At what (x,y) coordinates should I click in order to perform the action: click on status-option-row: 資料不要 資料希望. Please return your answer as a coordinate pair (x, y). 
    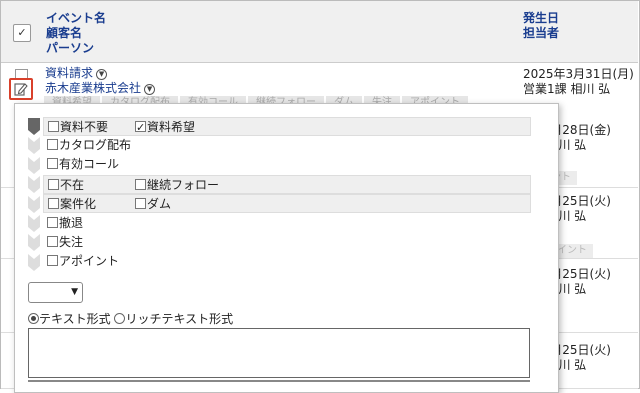
    Looking at the image, I should click on (287, 127).